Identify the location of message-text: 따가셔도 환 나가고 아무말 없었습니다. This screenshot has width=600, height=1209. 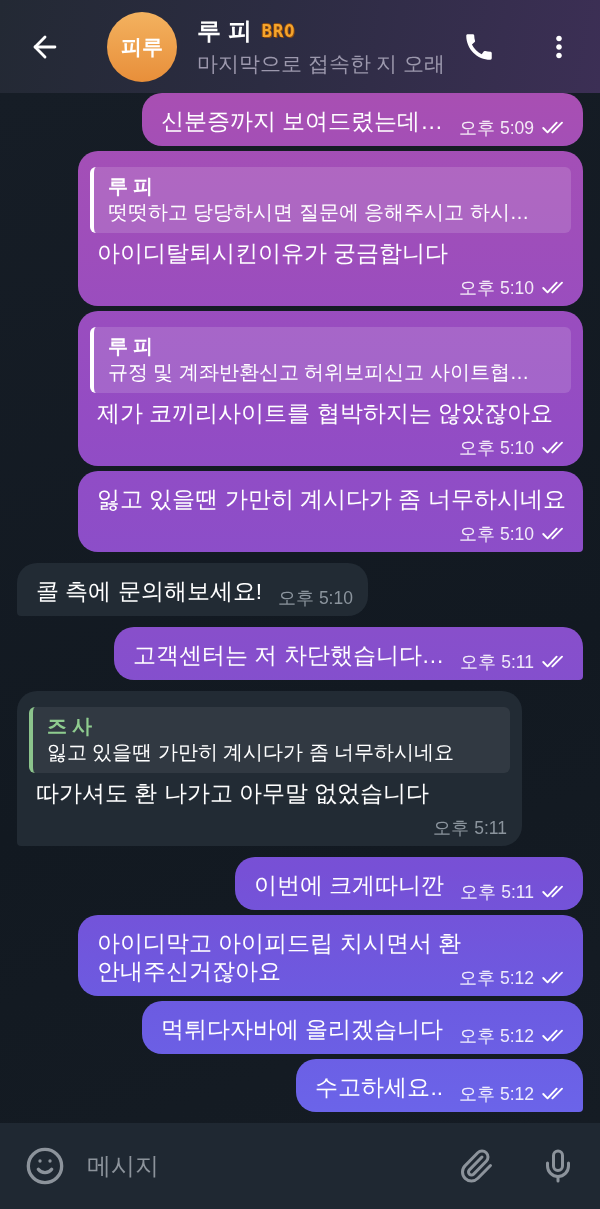
(233, 793).